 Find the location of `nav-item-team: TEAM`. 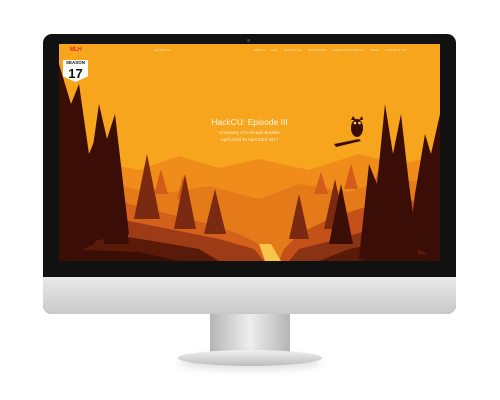

nav-item-team: TEAM is located at coordinates (374, 50).